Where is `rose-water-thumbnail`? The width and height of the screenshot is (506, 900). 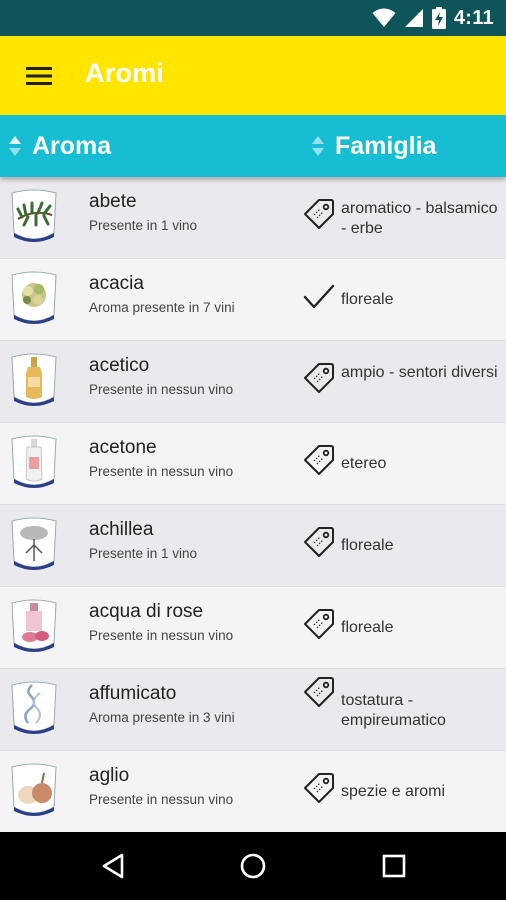 rose-water-thumbnail is located at coordinates (34, 625).